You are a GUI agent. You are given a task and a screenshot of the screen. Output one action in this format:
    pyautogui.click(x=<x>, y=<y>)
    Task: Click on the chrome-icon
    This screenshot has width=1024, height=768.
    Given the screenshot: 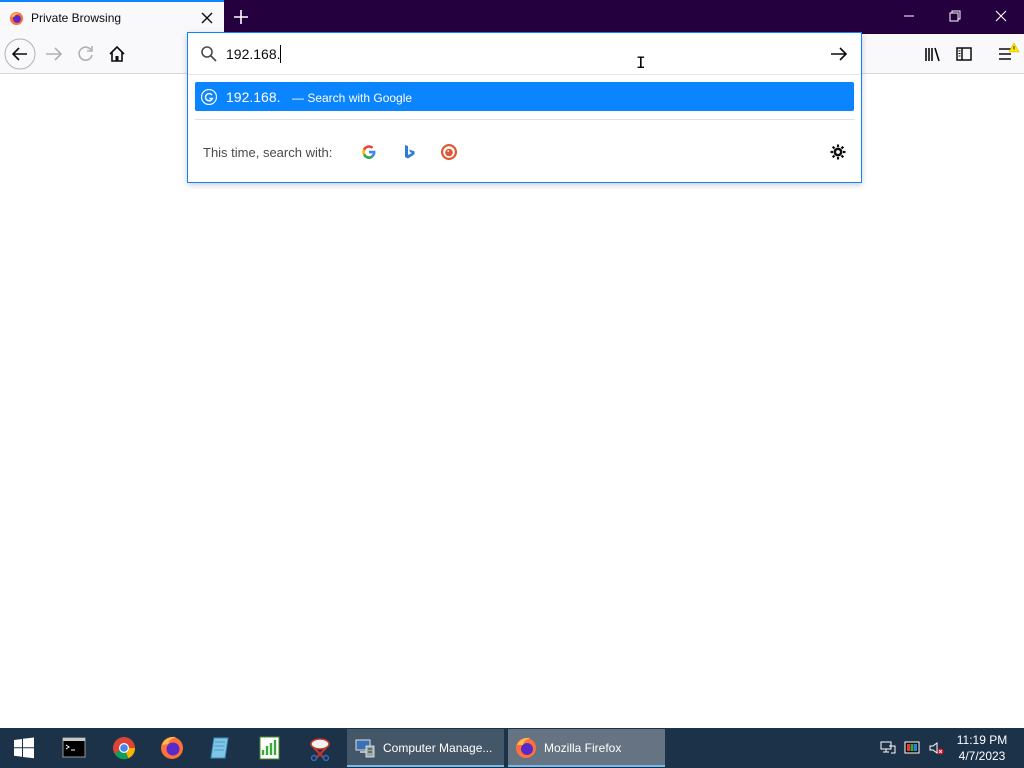 What is the action you would take?
    pyautogui.click(x=124, y=748)
    